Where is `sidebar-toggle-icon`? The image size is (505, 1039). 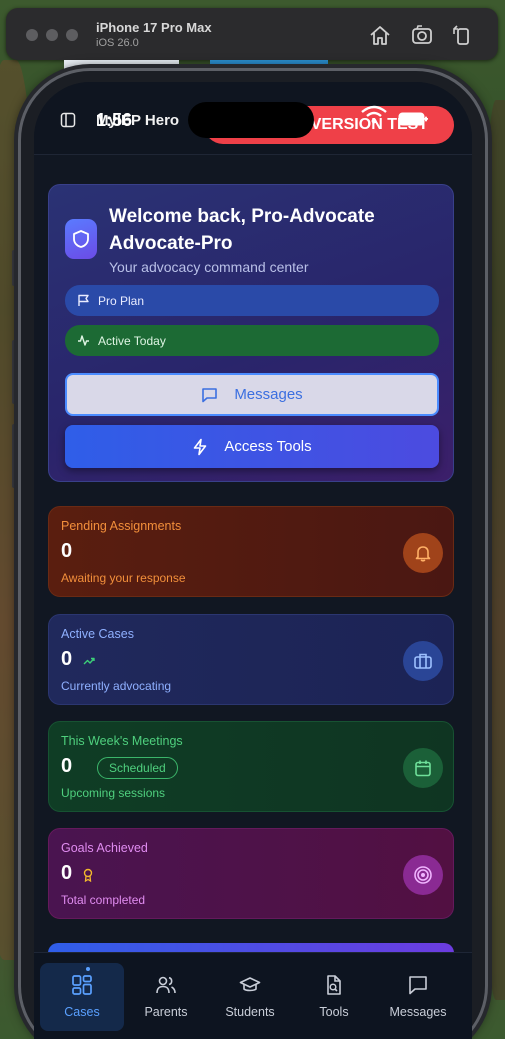 sidebar-toggle-icon is located at coordinates (68, 120).